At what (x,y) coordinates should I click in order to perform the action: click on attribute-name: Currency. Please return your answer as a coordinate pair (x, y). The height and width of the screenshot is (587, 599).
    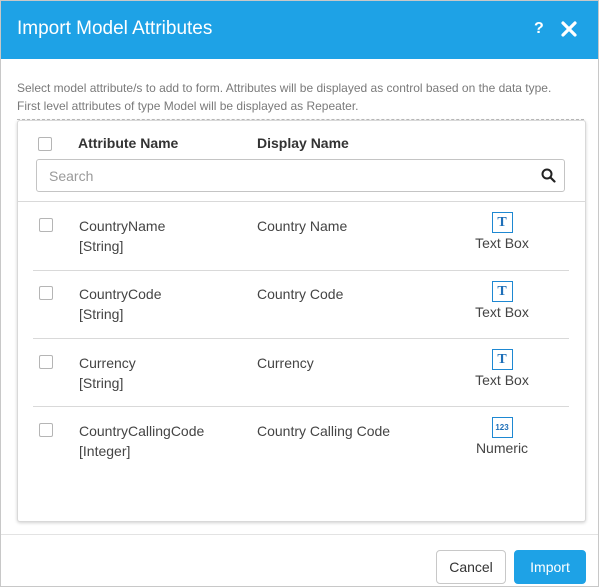
    Looking at the image, I should click on (107, 363).